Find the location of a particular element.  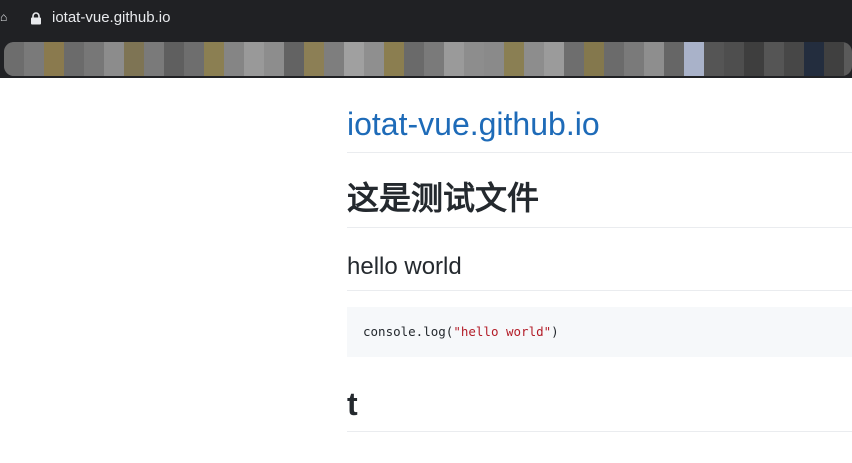

code-suffix: ) is located at coordinates (555, 331).